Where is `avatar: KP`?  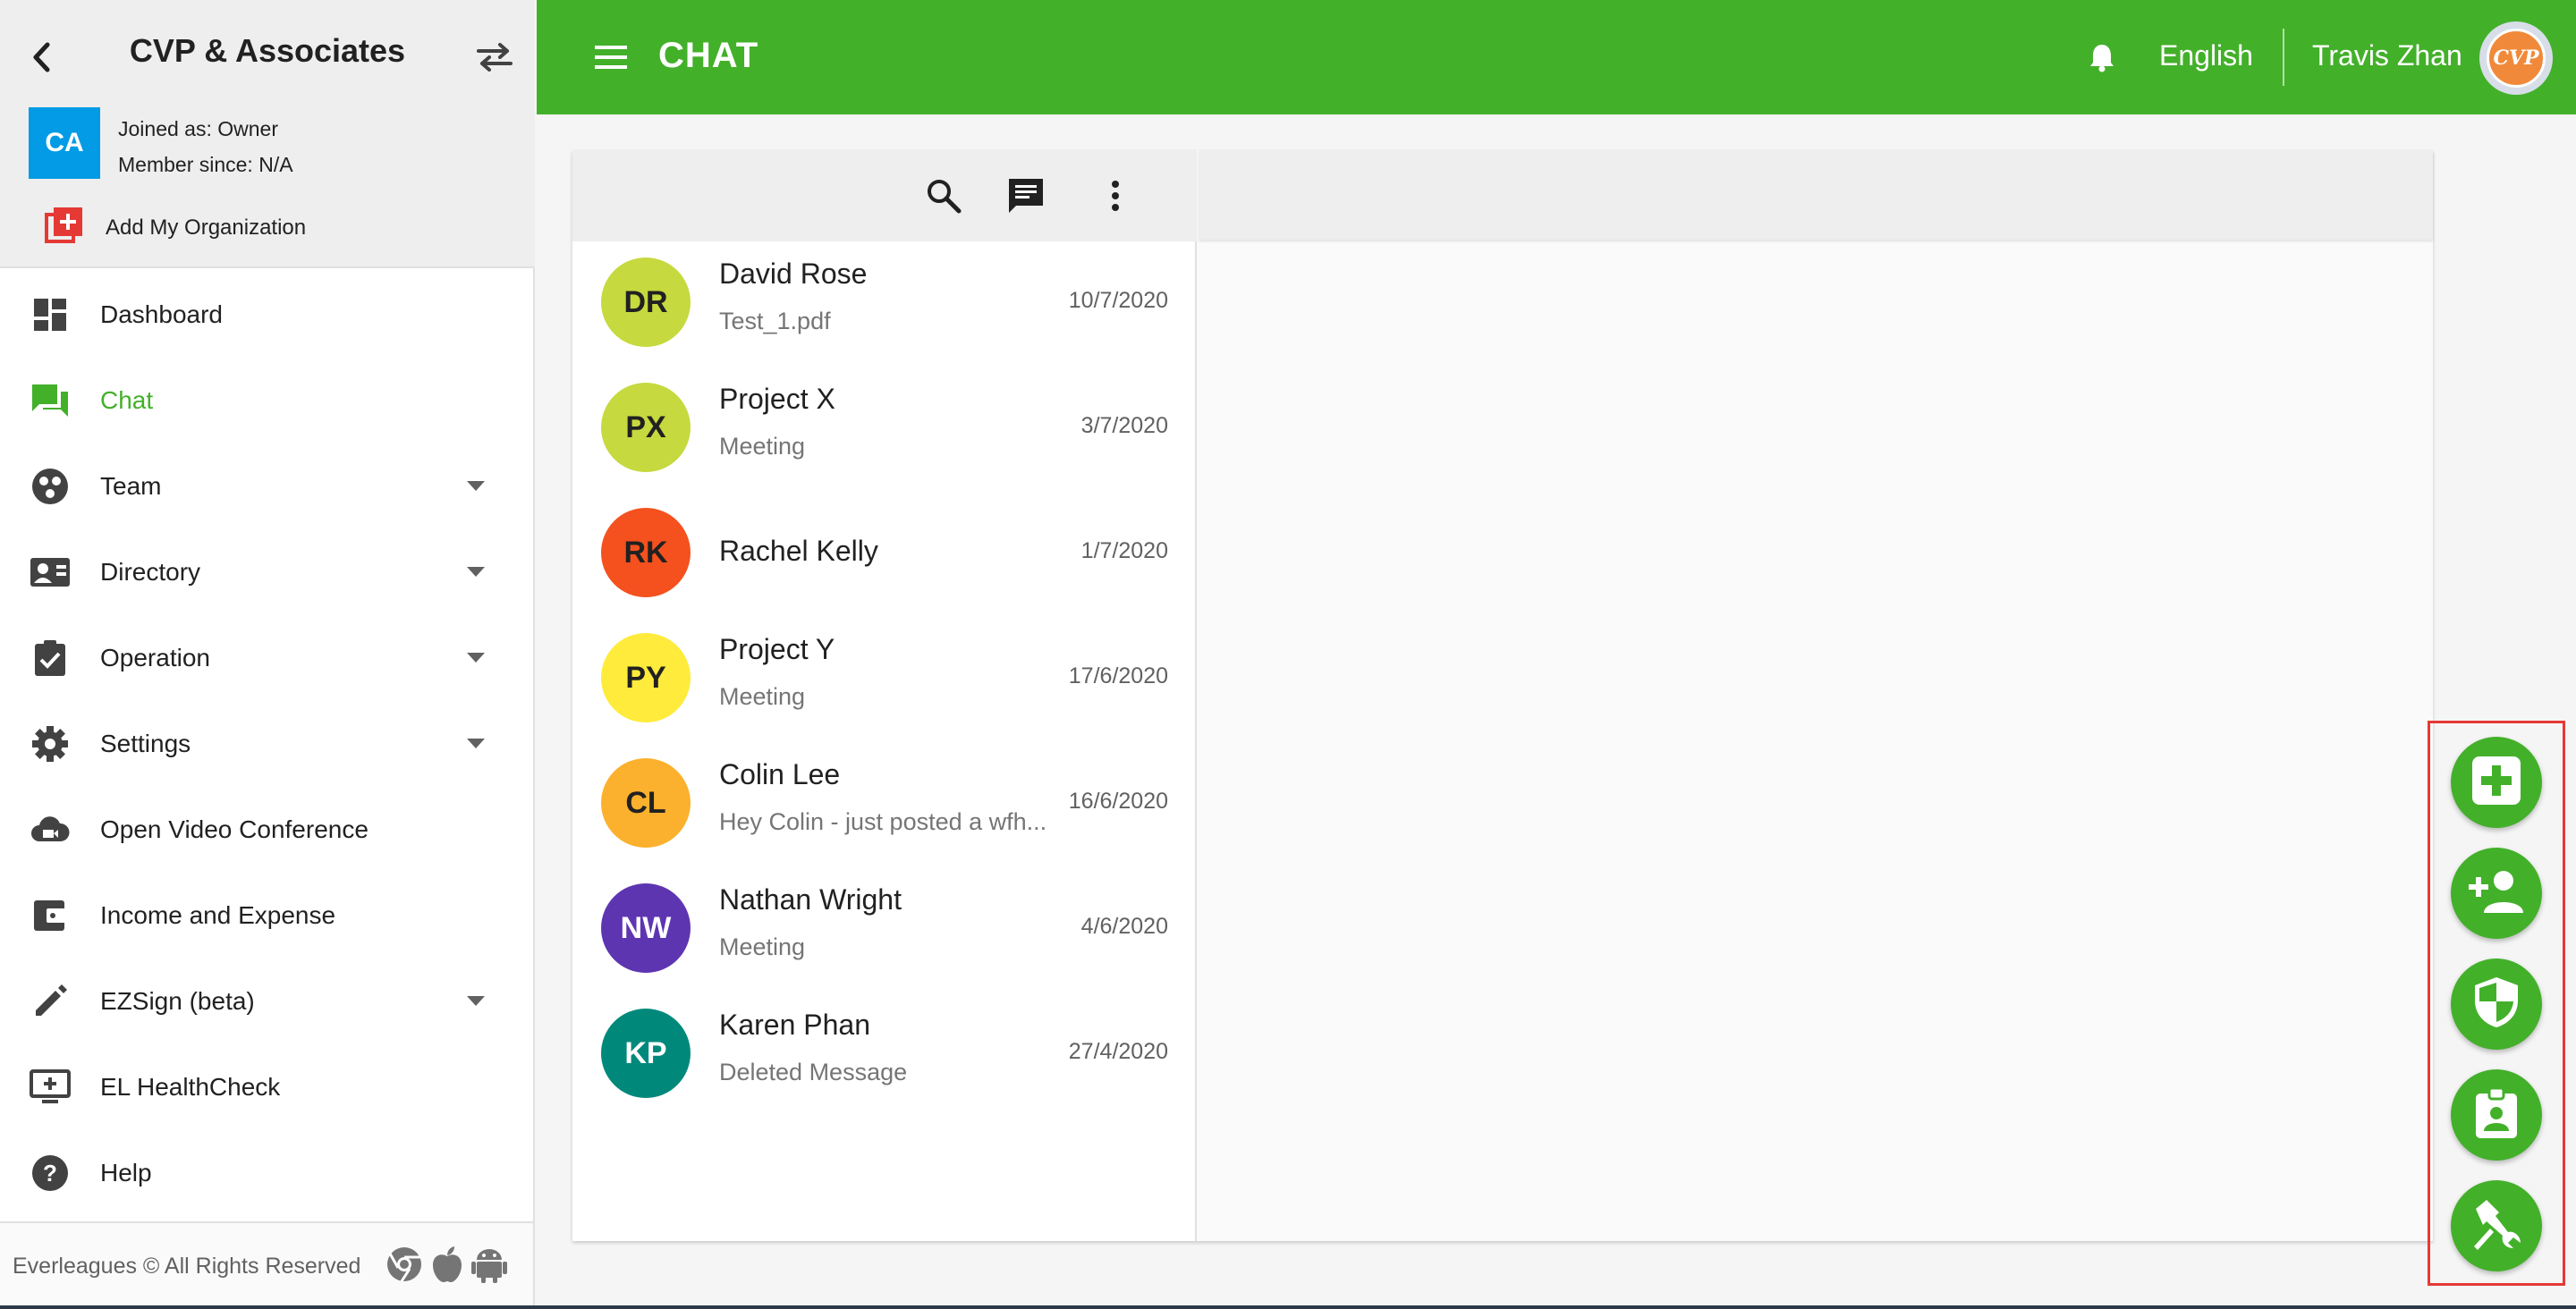 avatar: KP is located at coordinates (646, 1053).